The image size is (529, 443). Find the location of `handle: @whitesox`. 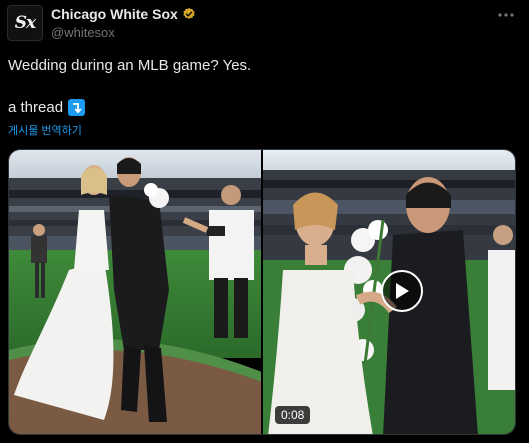

handle: @whitesox is located at coordinates (83, 32).